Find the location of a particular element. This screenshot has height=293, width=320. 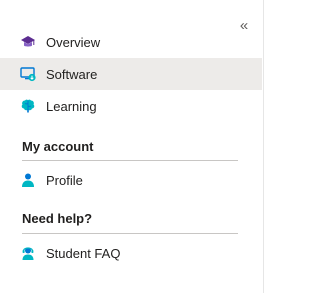

nav-item-learning: Learning is located at coordinates (131, 106).